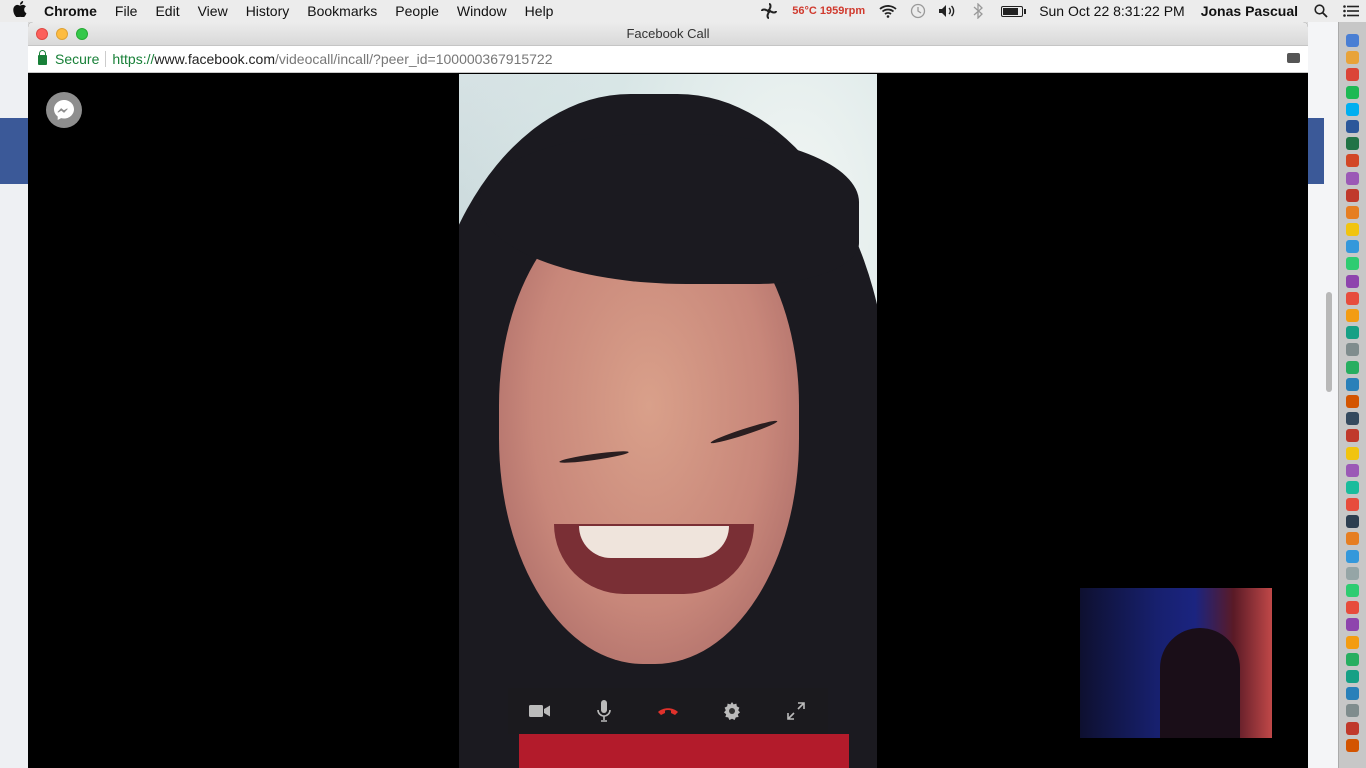  I want to click on settings-icon, so click(732, 711).